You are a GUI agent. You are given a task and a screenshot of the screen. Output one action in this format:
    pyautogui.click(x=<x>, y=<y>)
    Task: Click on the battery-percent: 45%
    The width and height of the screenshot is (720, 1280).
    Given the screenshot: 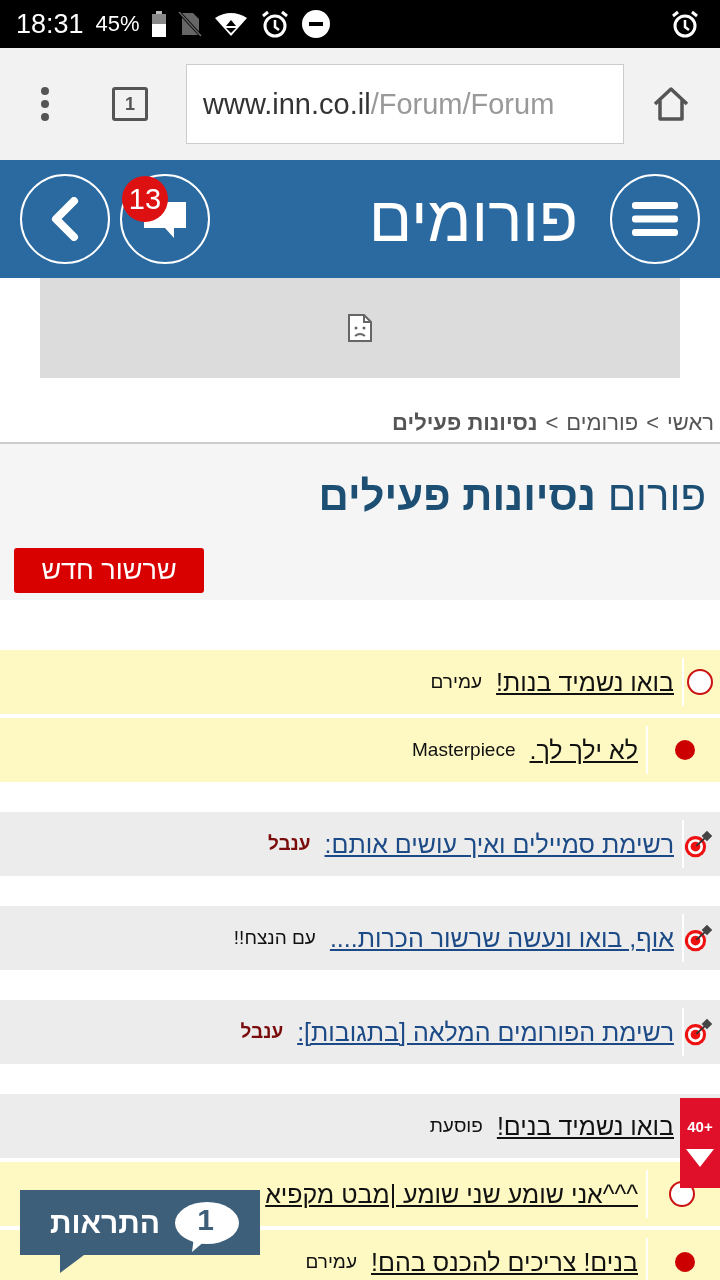 What is the action you would take?
    pyautogui.click(x=117, y=24)
    